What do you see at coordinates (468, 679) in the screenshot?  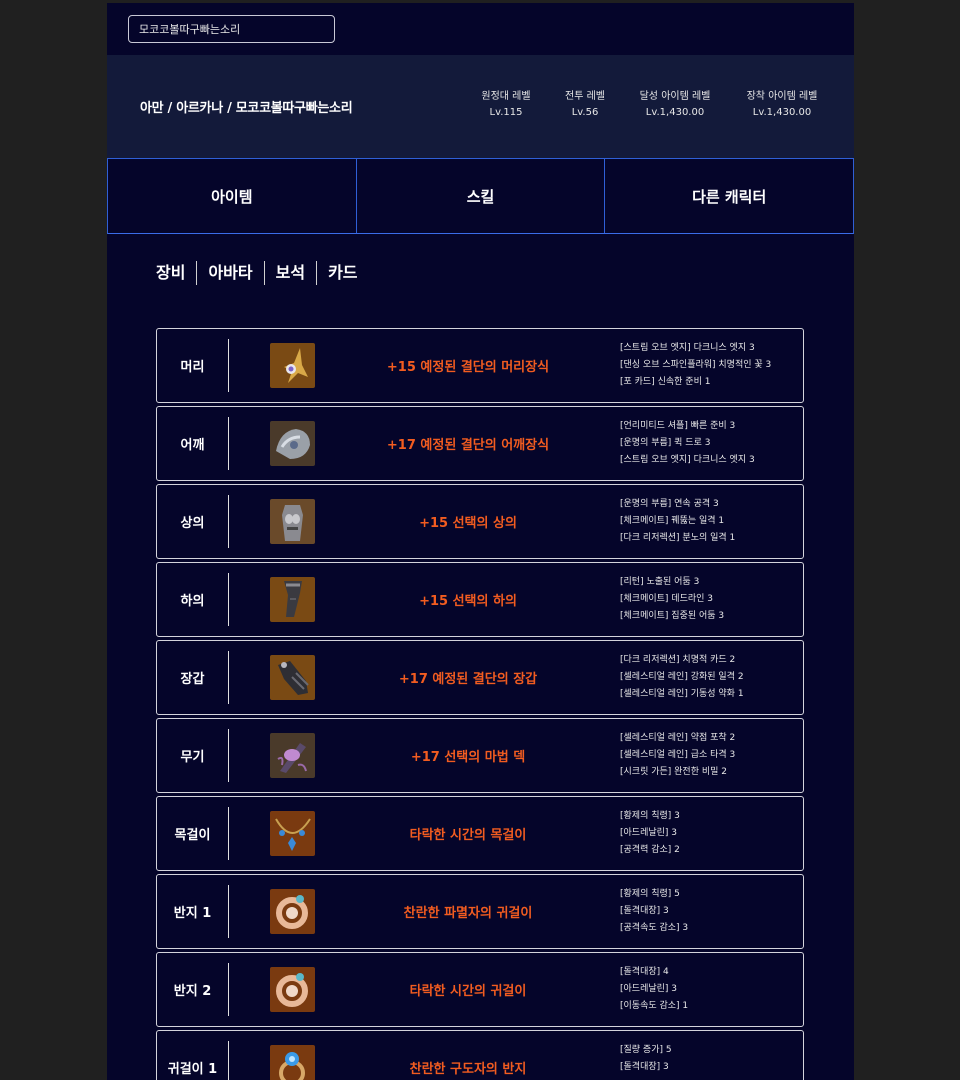 I see `equipment-item-name: +17 예정된 결단의 장갑` at bounding box center [468, 679].